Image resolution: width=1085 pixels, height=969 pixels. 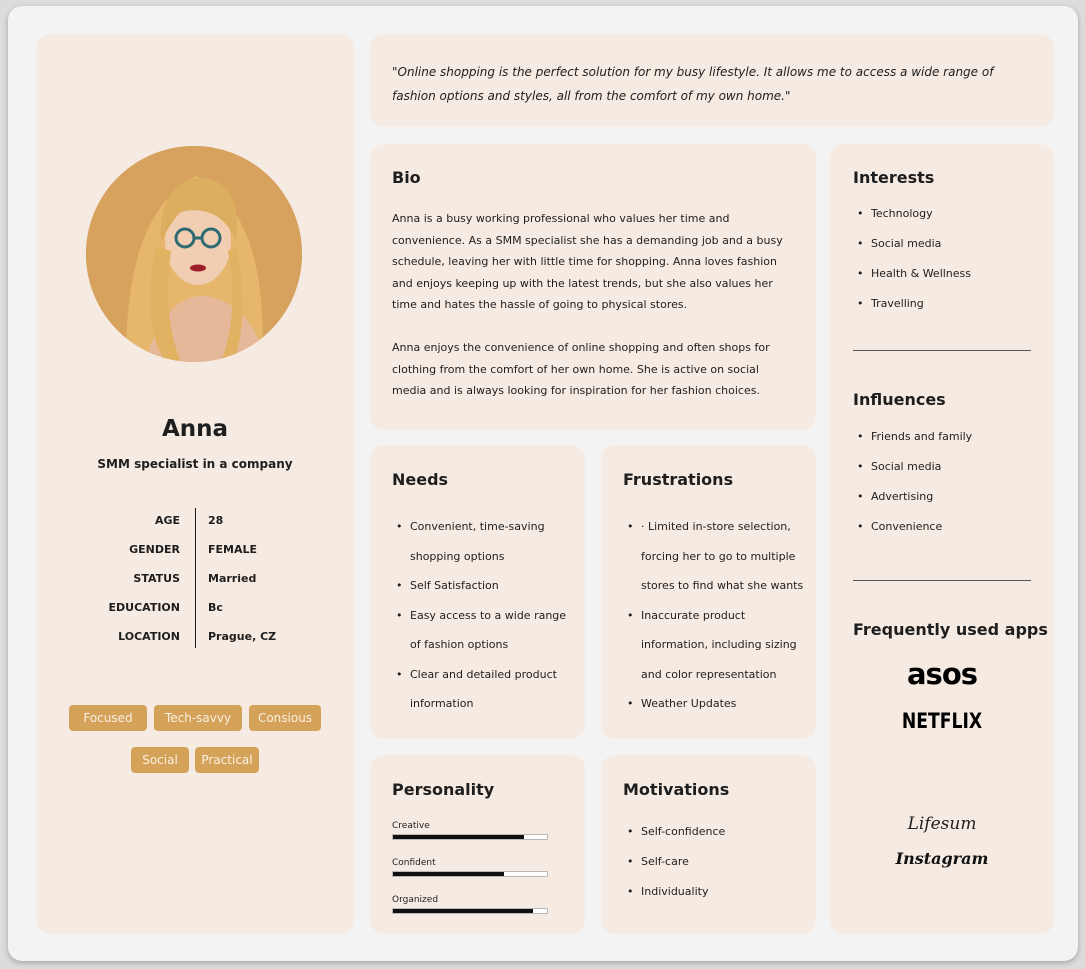 I want to click on personality-title: Personality, so click(x=443, y=789).